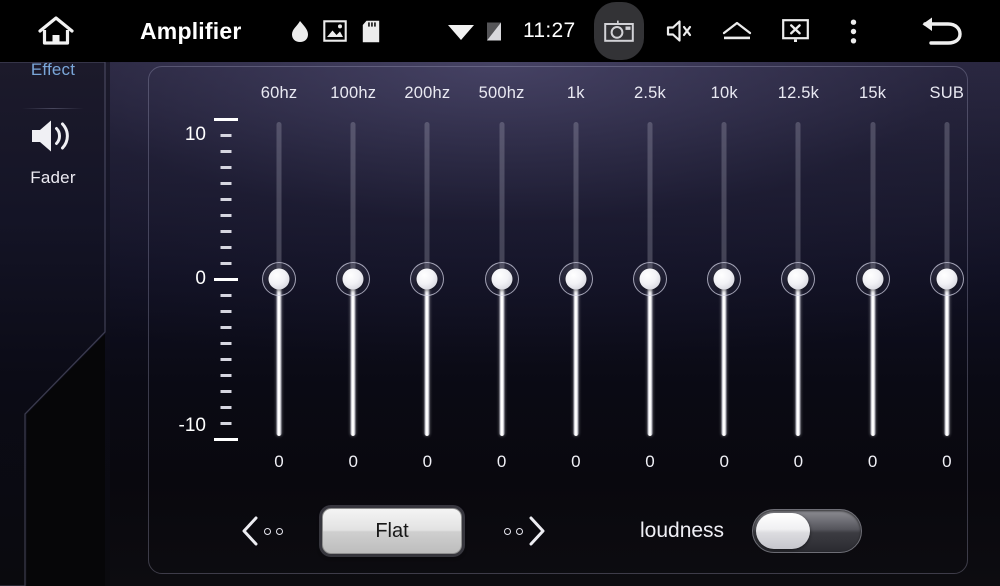 The height and width of the screenshot is (586, 1000). What do you see at coordinates (300, 31) in the screenshot?
I see `bluetooth-icon` at bounding box center [300, 31].